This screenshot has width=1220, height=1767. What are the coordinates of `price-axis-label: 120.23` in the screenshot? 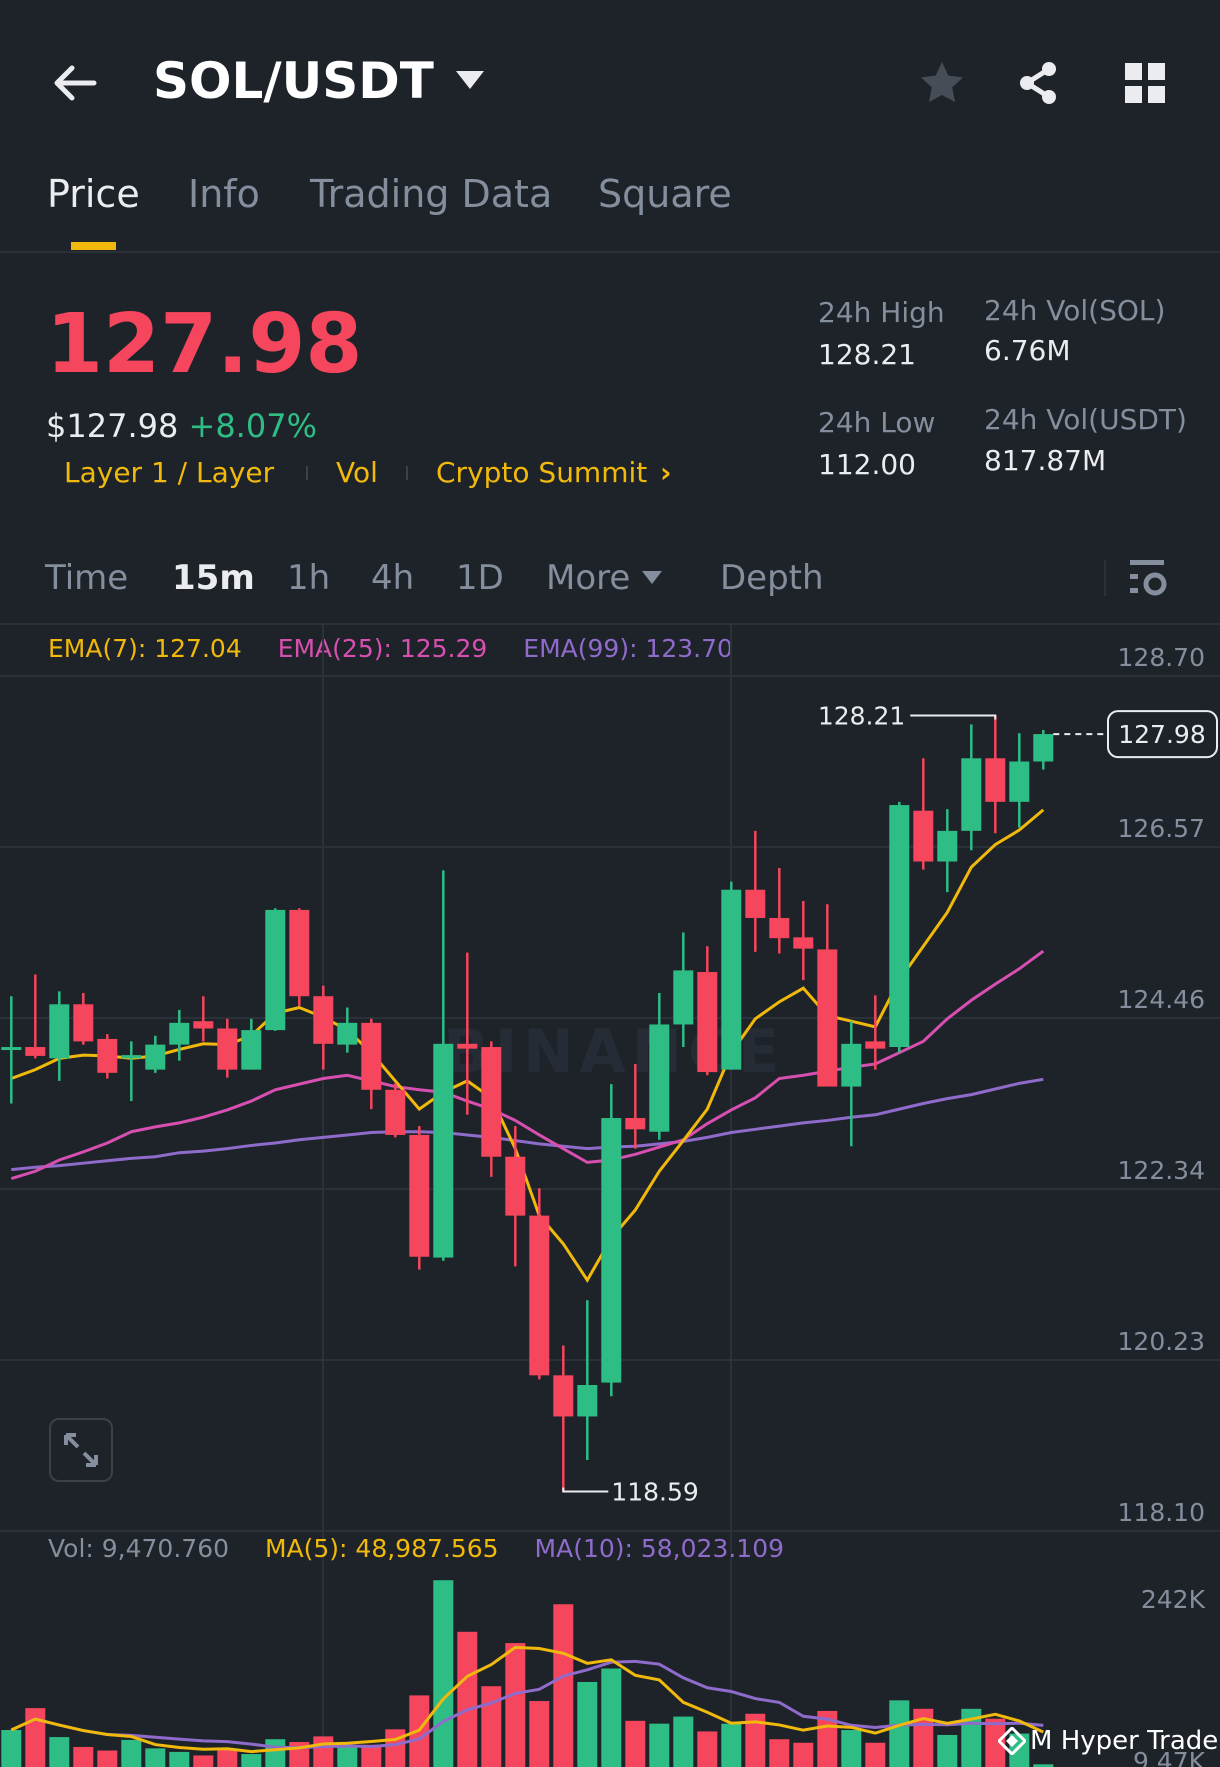 It's located at (1161, 1341).